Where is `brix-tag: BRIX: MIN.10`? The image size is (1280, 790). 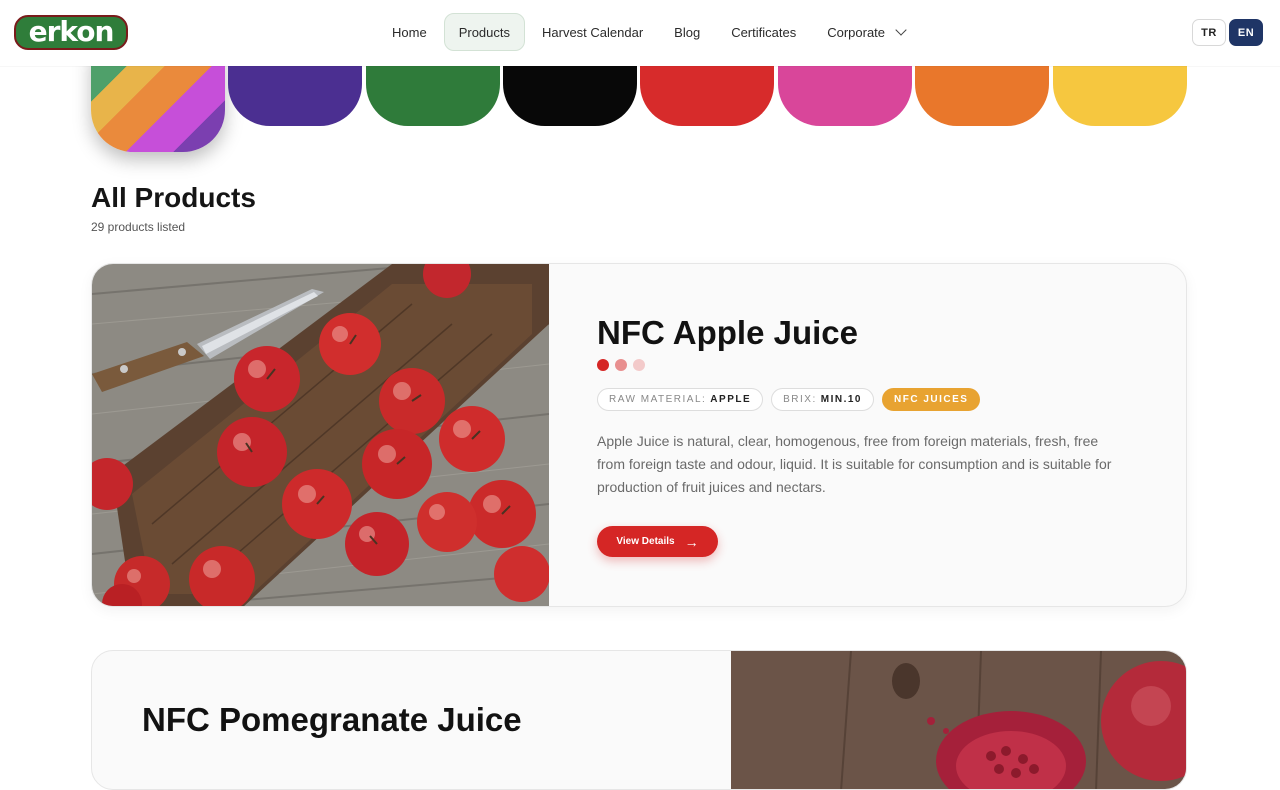
brix-tag: BRIX: MIN.10 is located at coordinates (822, 399).